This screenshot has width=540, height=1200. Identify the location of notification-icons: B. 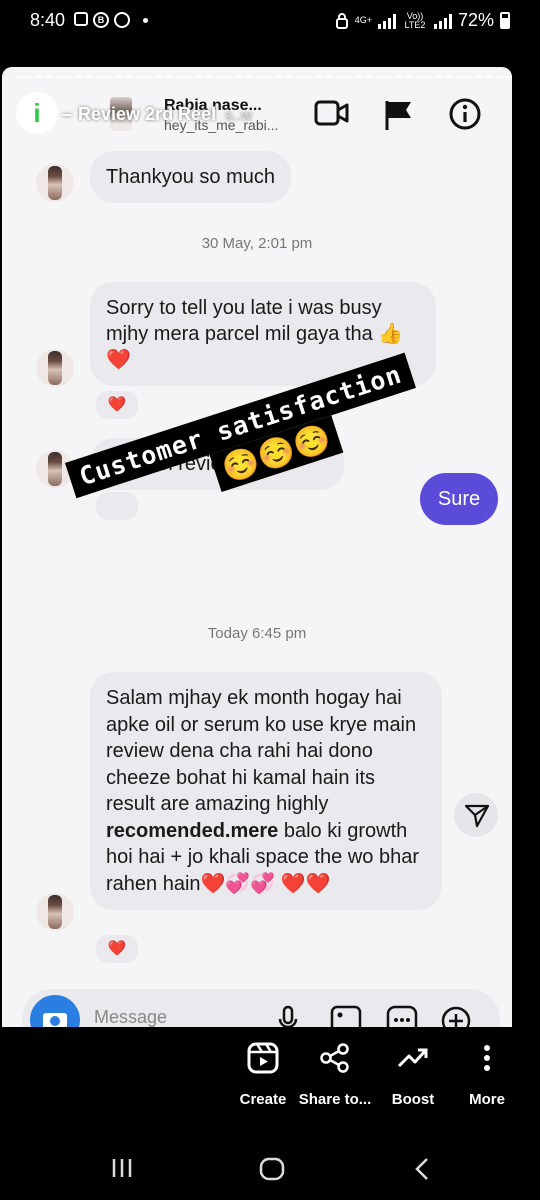
(111, 20).